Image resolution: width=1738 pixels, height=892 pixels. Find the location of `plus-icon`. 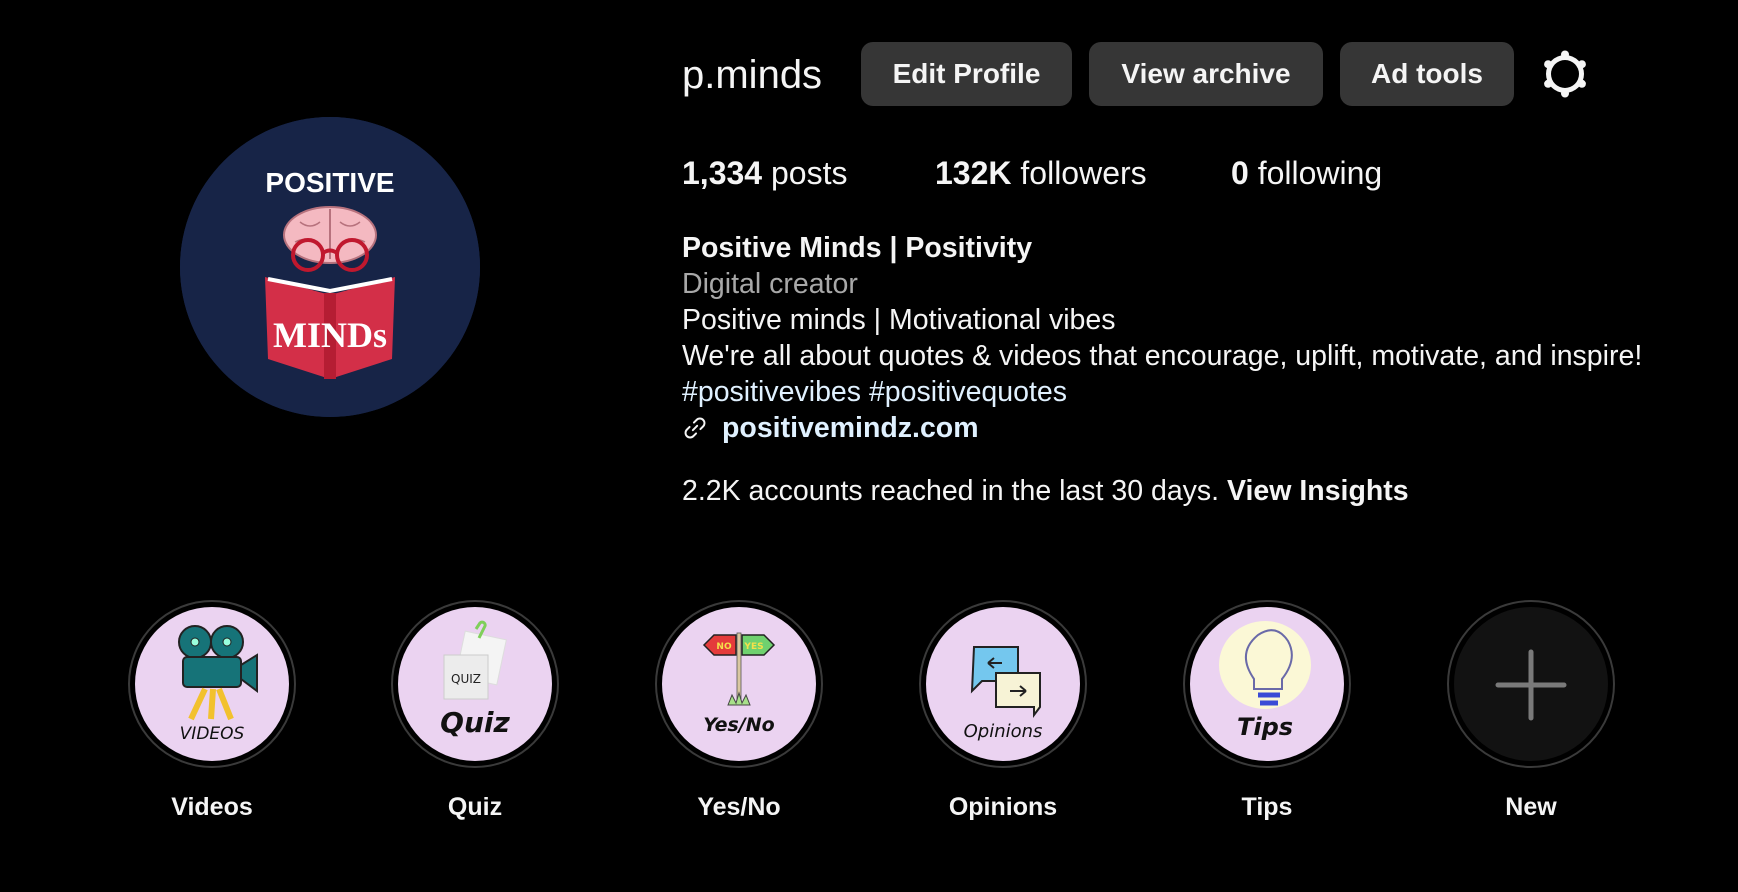

plus-icon is located at coordinates (1531, 685).